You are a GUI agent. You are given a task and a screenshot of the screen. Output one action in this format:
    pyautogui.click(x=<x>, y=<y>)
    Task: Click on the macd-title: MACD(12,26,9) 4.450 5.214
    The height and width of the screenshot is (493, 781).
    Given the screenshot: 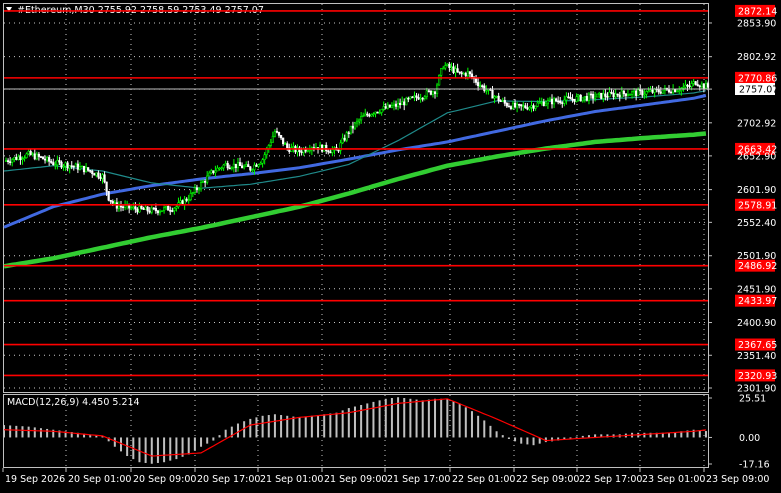 What is the action you would take?
    pyautogui.click(x=73, y=402)
    